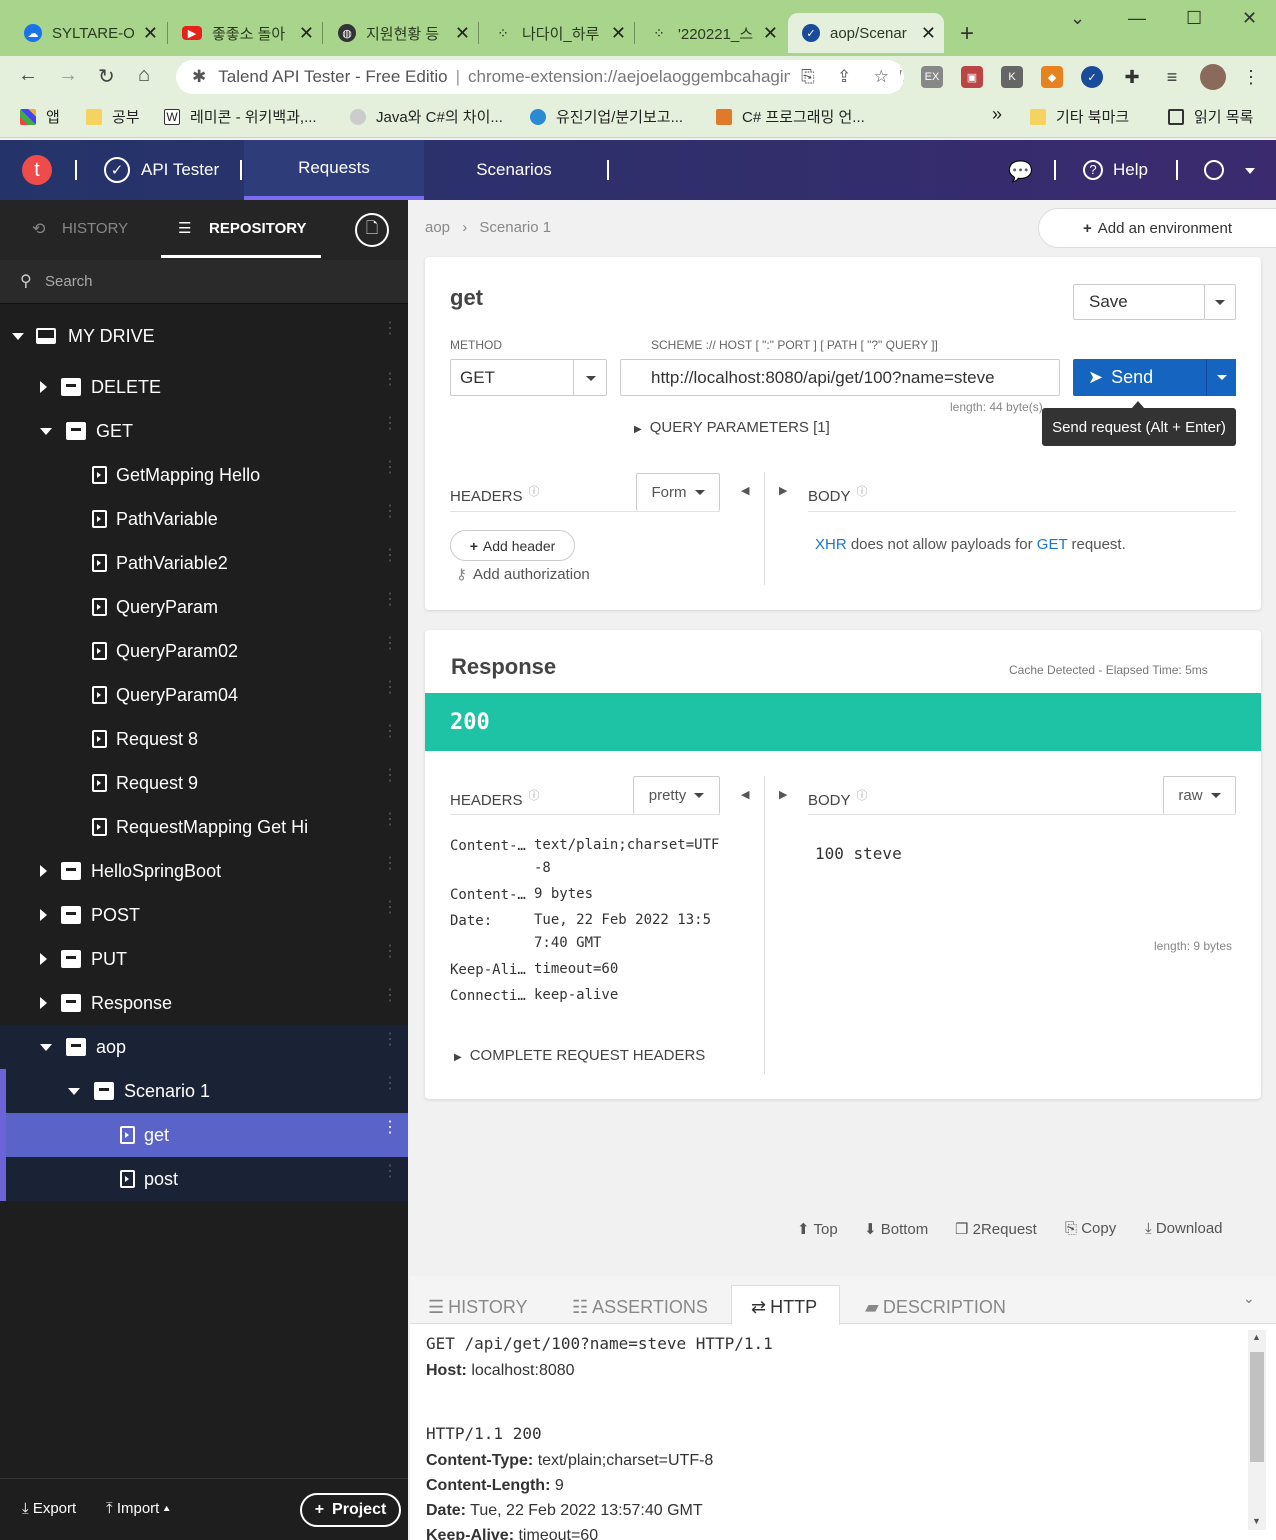 The height and width of the screenshot is (1540, 1276). What do you see at coordinates (1130, 170) in the screenshot?
I see `help-link: Help` at bounding box center [1130, 170].